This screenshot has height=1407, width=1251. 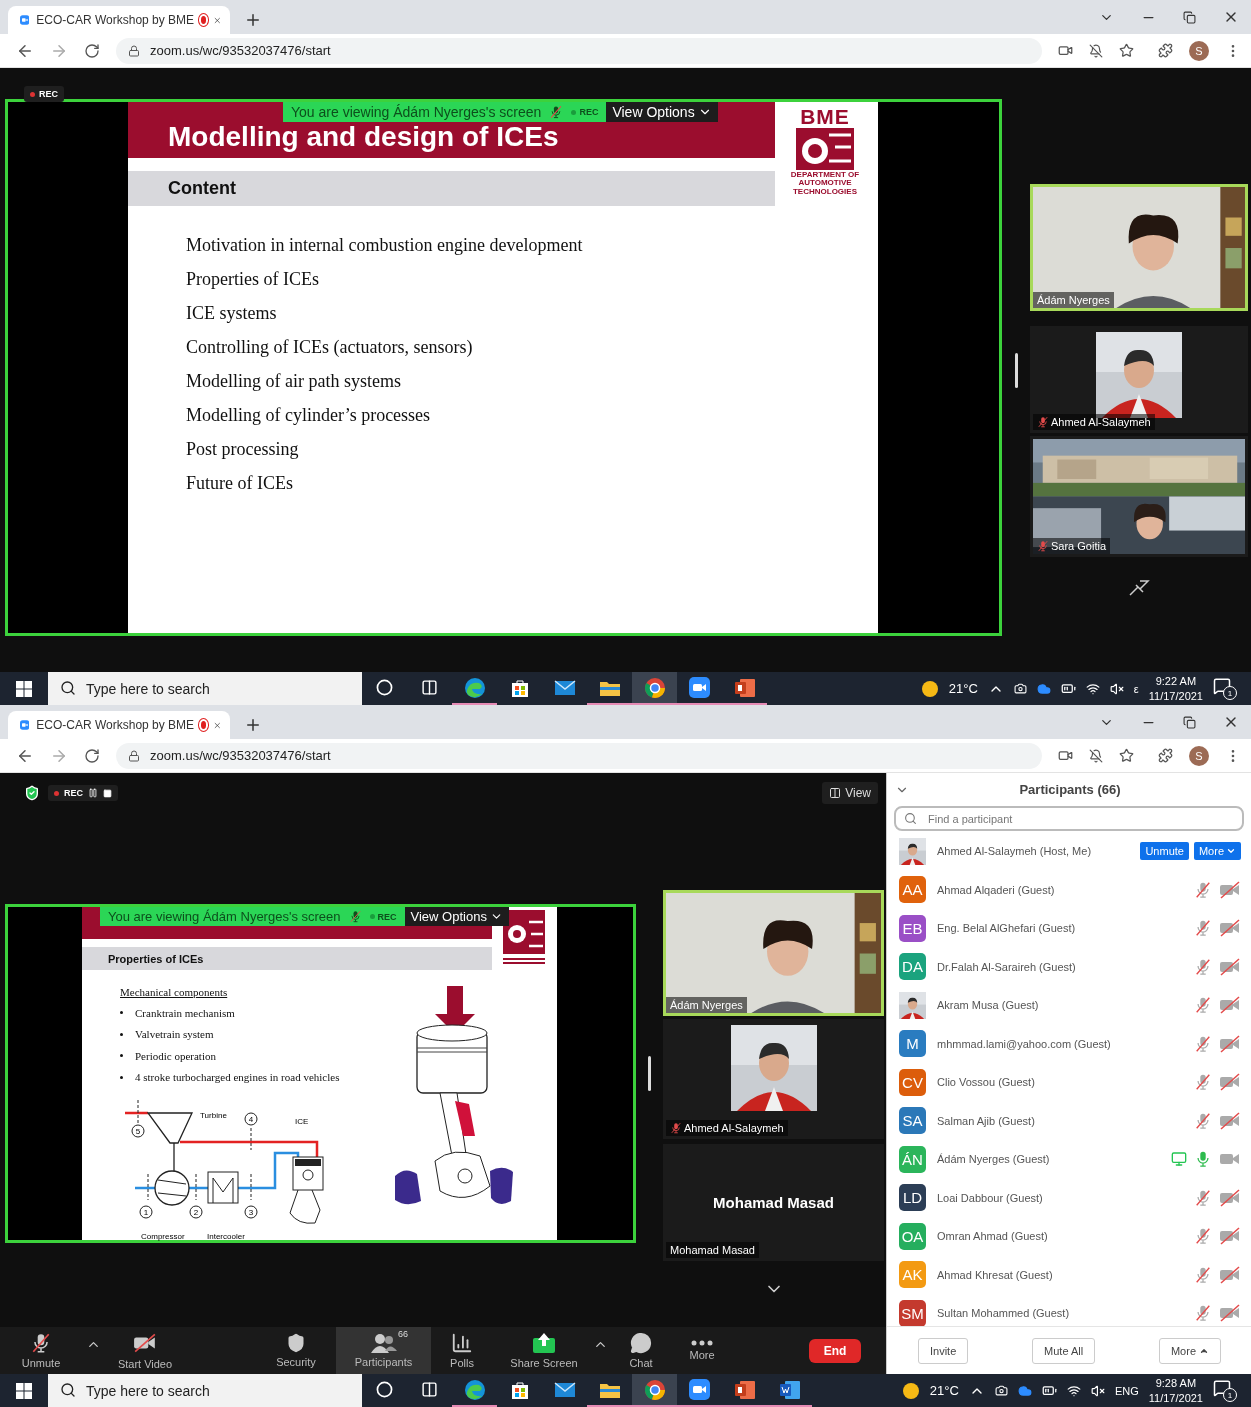 I want to click on participant-row: M mhmmad.lami@yahoo.com (Guest), so click(x=1069, y=1043).